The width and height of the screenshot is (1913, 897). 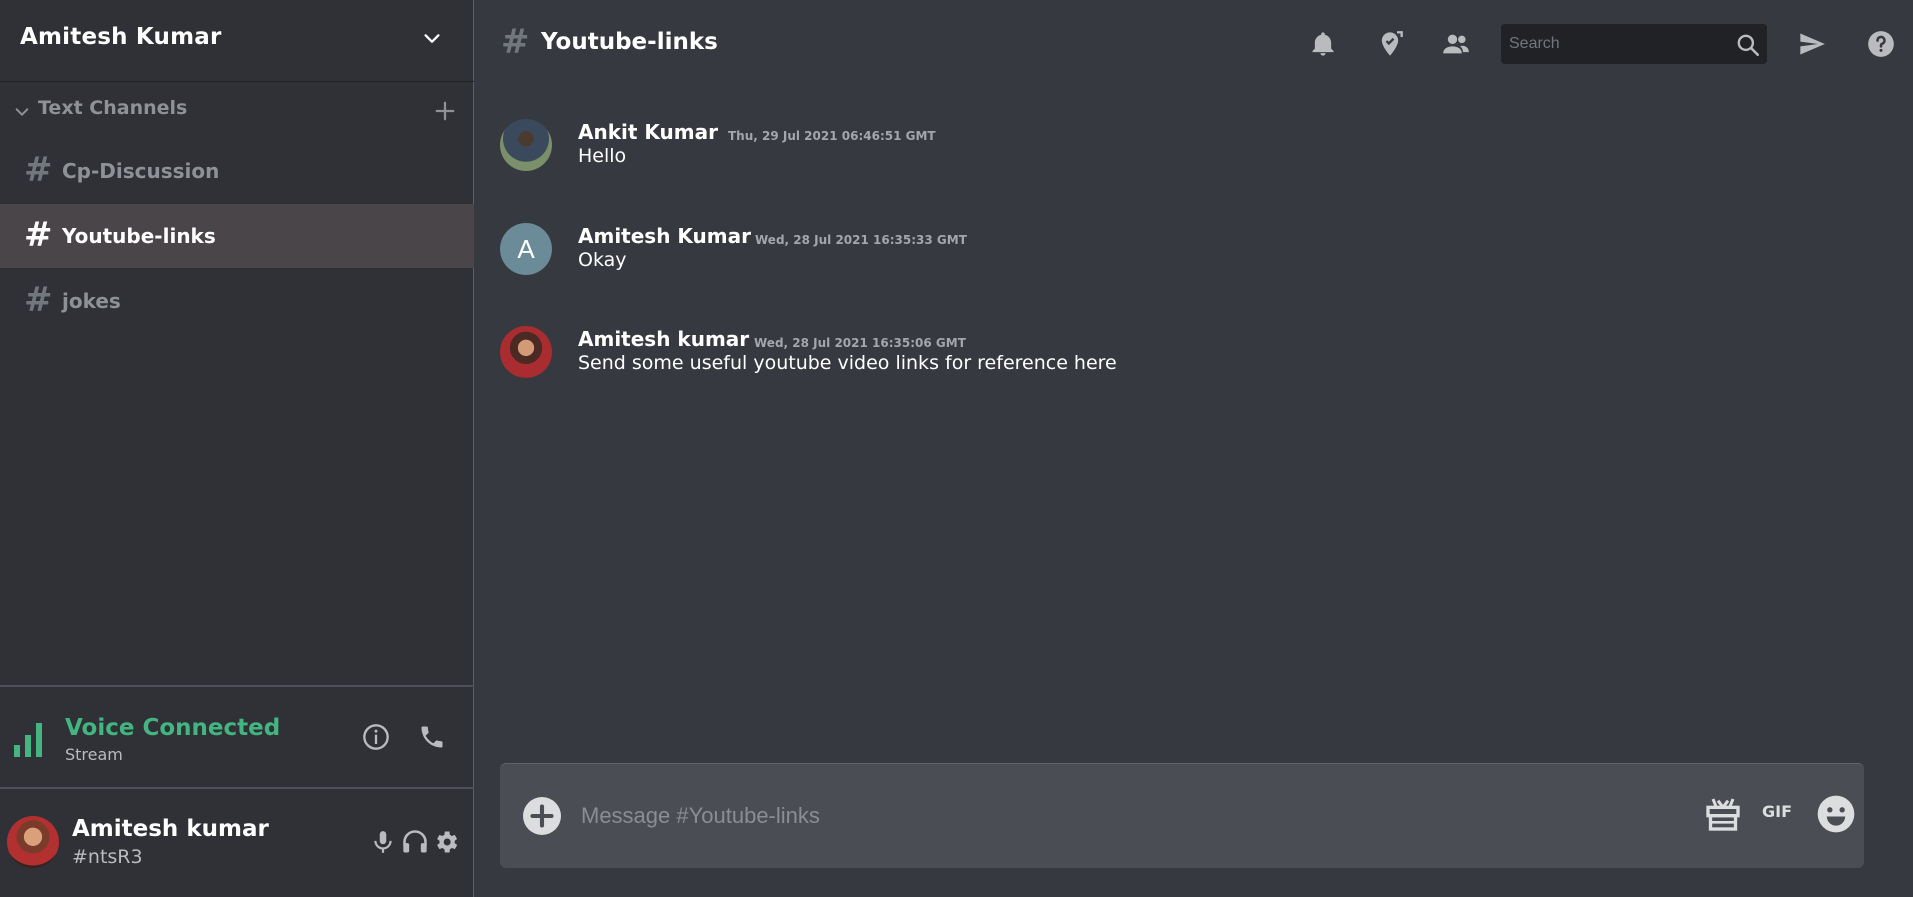 I want to click on help-icon, so click(x=1881, y=44).